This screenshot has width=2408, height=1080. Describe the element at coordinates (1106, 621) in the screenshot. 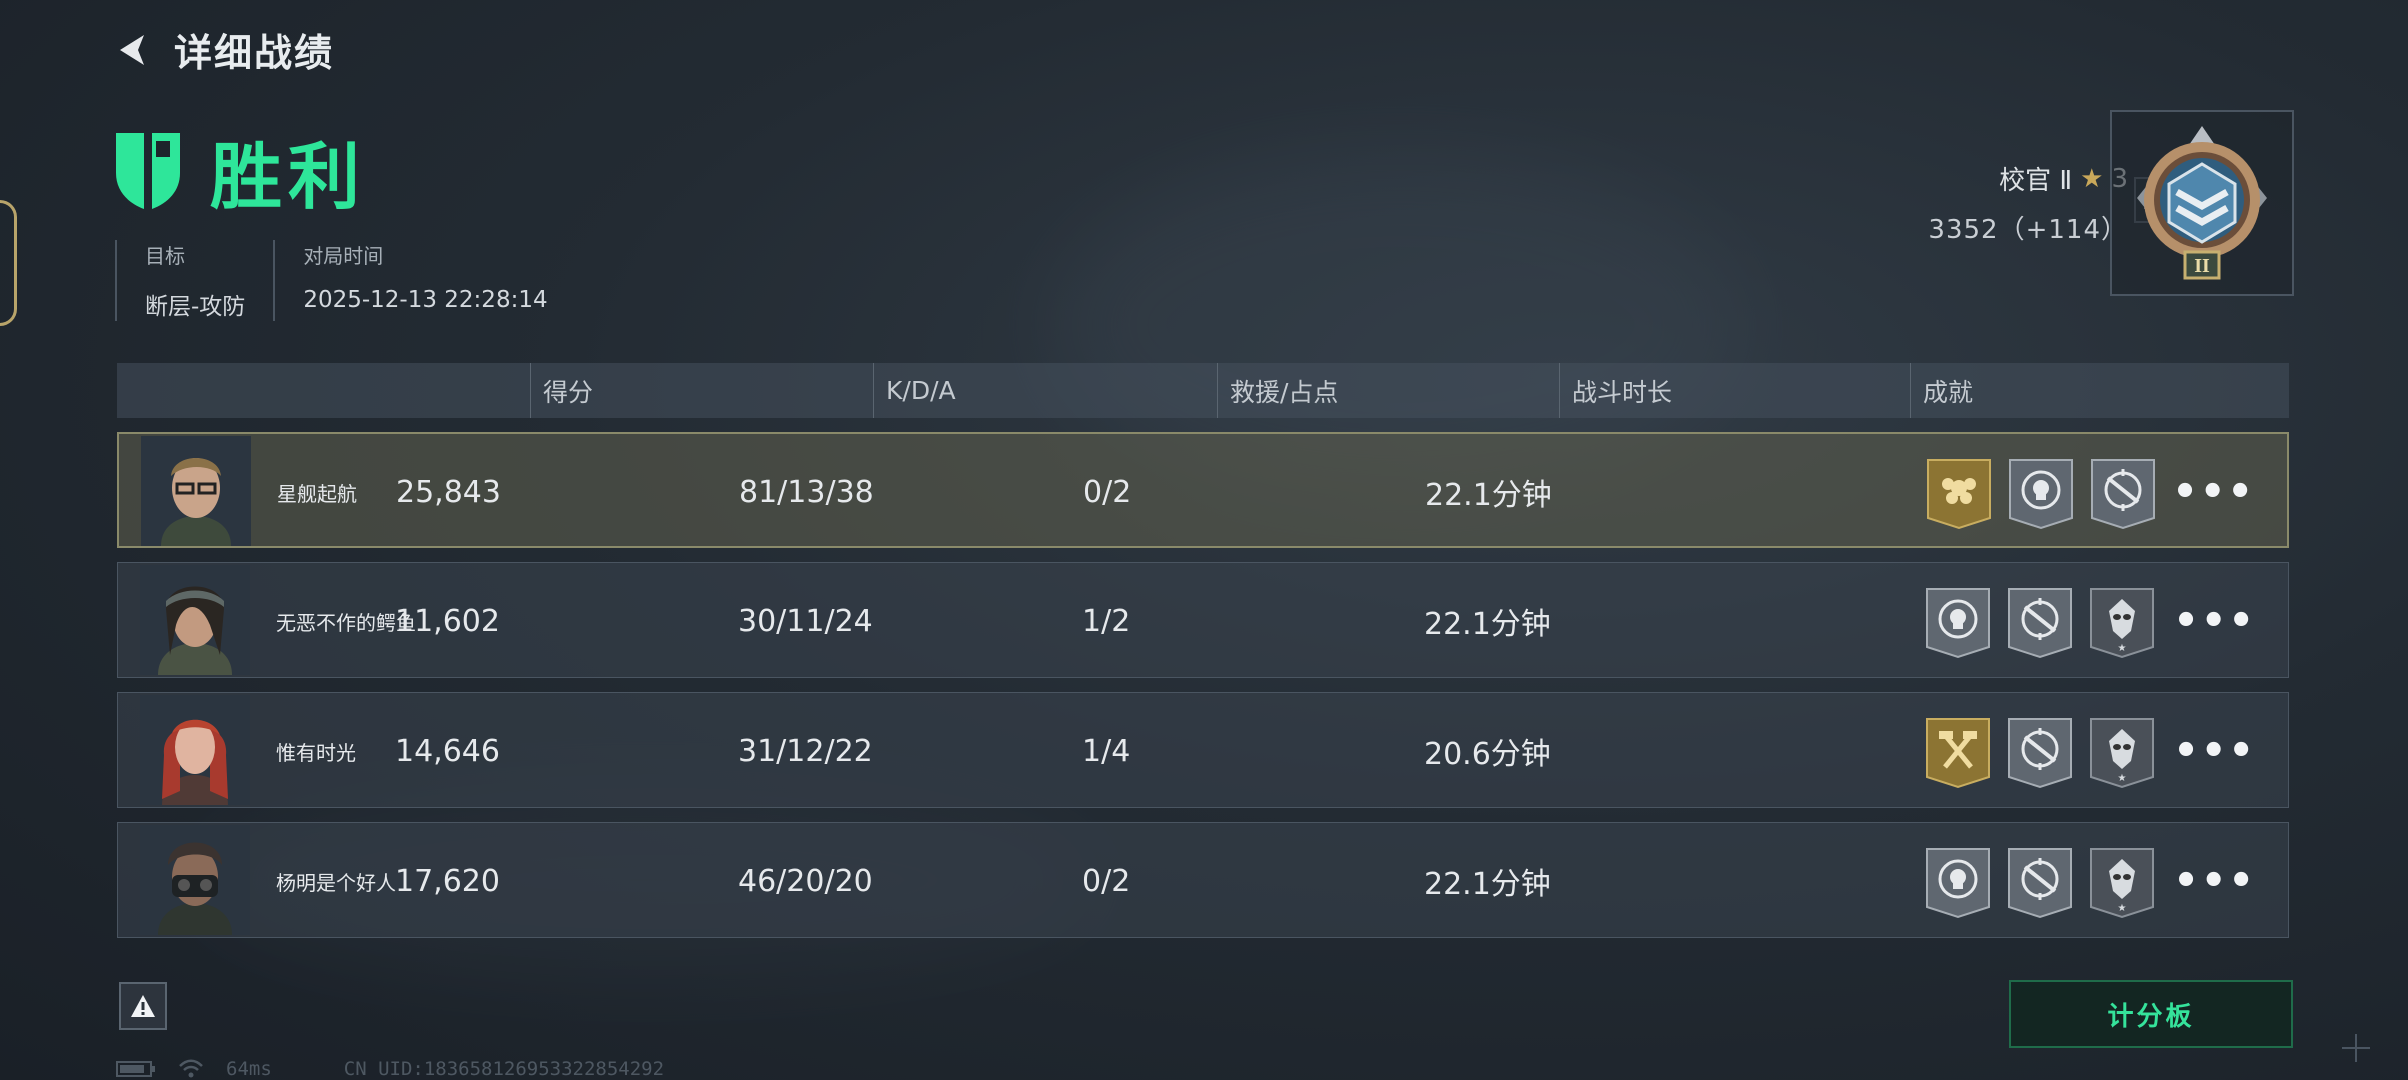

I see `player-rescue: 1/2` at that location.